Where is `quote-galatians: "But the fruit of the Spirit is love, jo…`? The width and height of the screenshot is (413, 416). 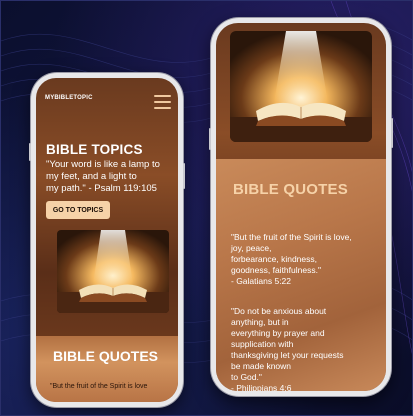
quote-galatians: "But the fruit of the Spirit is love, jo… is located at coordinates (291, 259).